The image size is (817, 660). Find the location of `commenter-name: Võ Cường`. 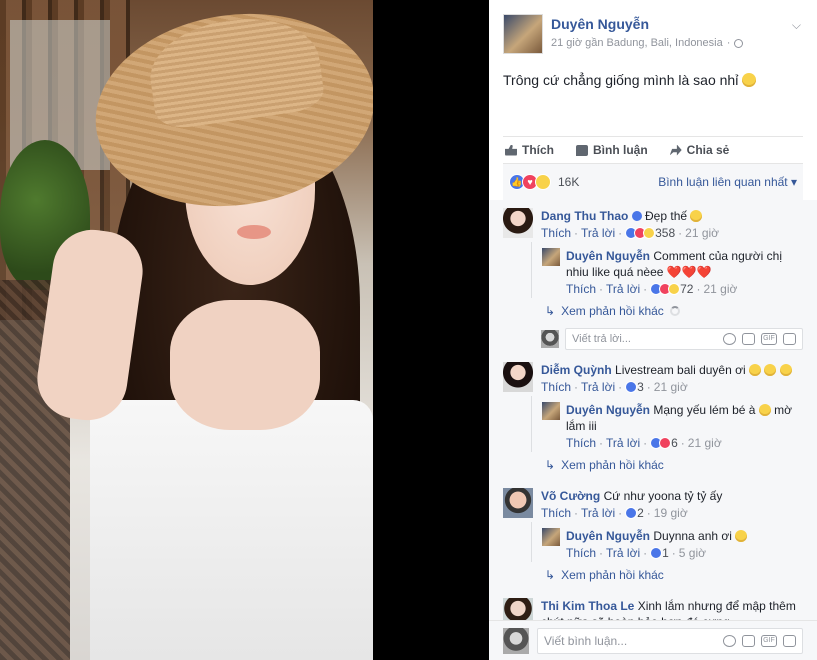

commenter-name: Võ Cường is located at coordinates (570, 496).